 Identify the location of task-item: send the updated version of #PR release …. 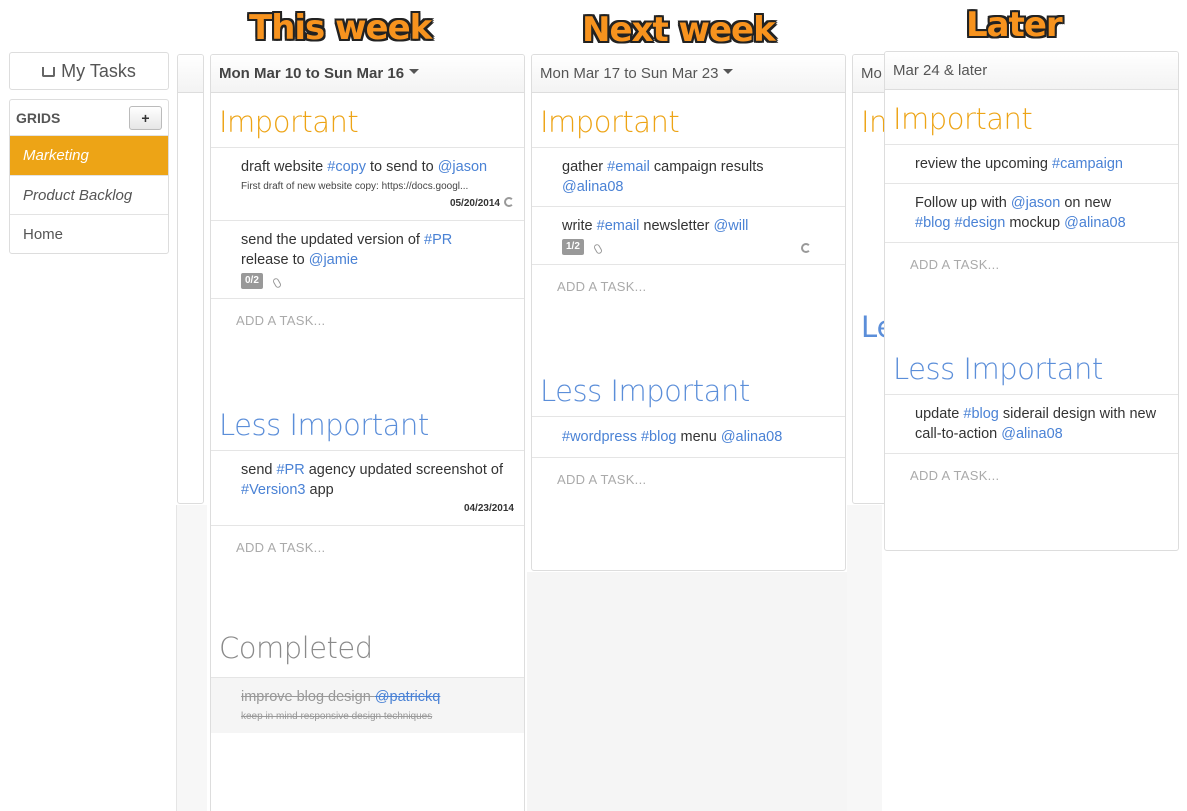
(367, 259).